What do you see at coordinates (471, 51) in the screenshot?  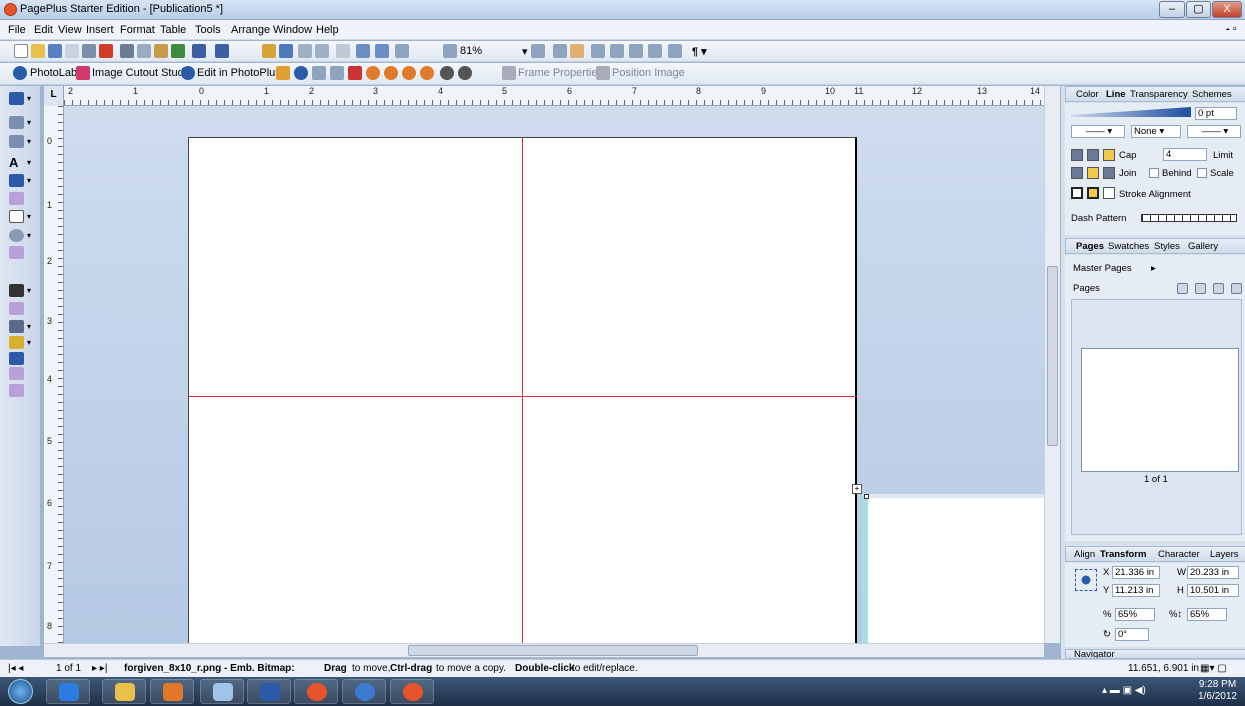 I see `zoom-value: 81%` at bounding box center [471, 51].